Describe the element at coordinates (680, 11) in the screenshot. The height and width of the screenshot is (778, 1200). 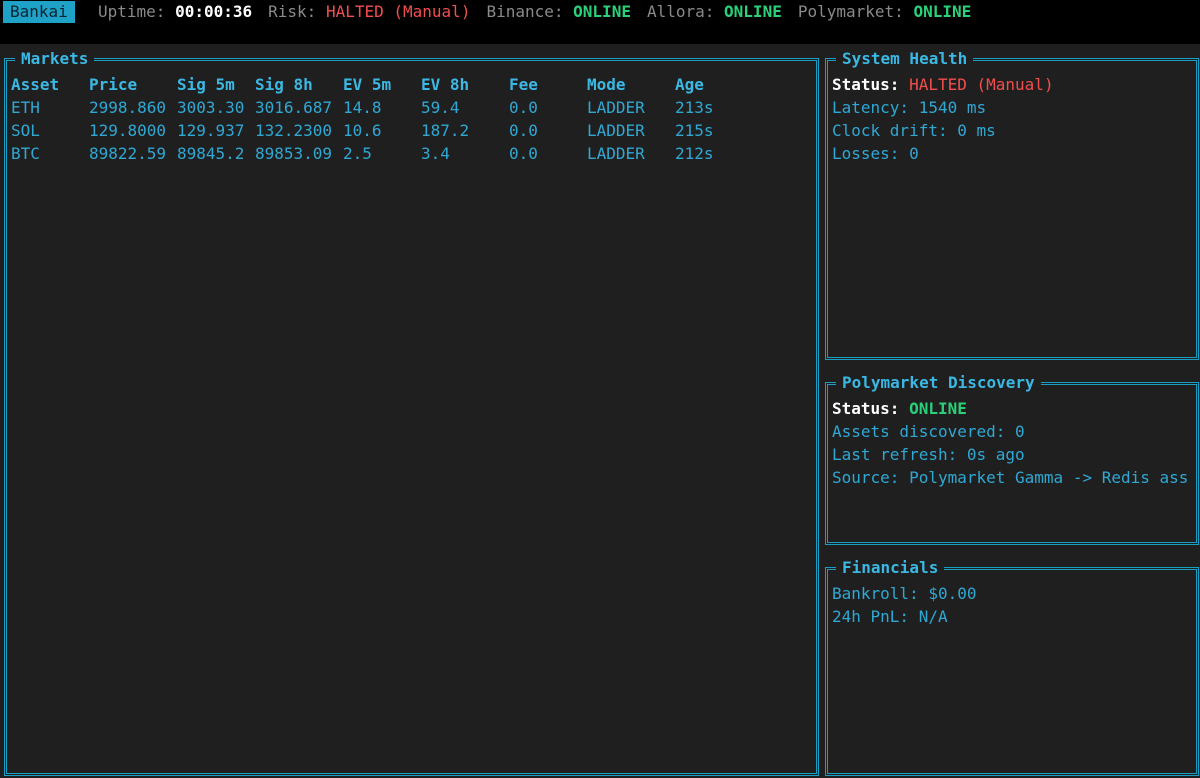
I see `allora-label: Allora:` at that location.